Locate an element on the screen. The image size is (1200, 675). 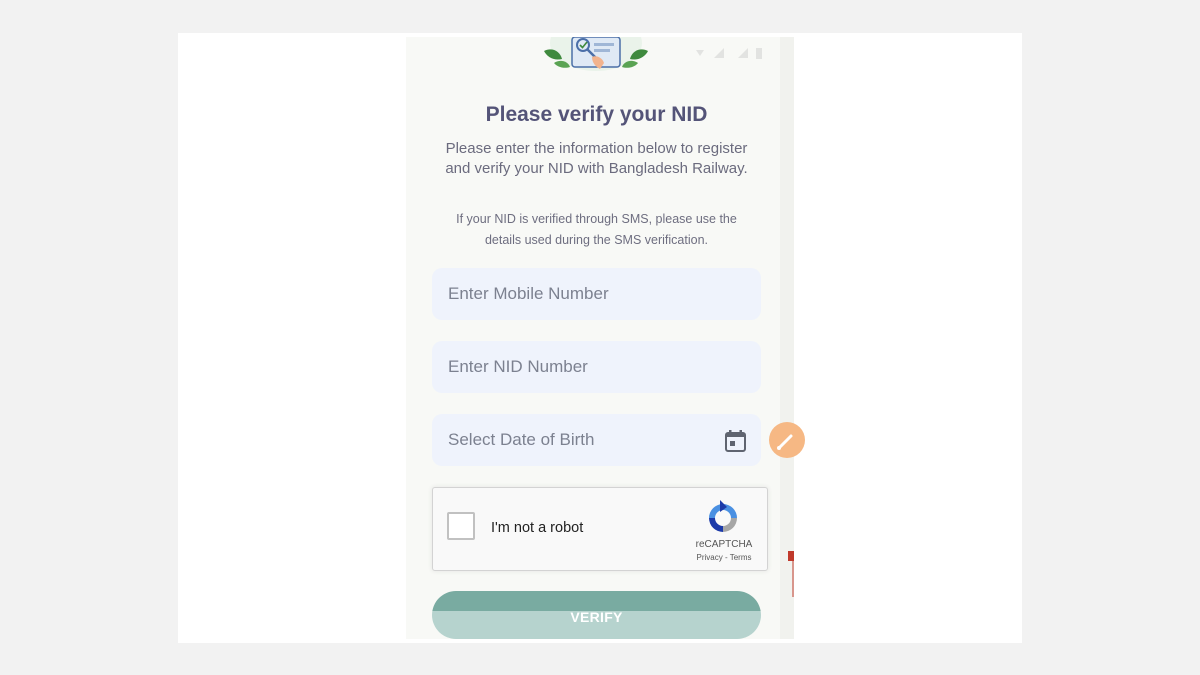
status-bar-icons is located at coordinates (729, 53).